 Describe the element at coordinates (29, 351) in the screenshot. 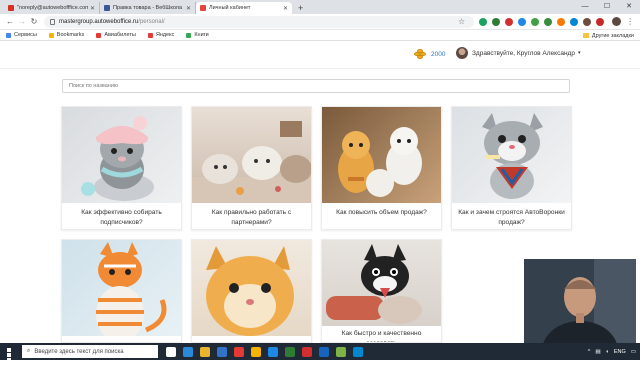

I see `search-icon: ⌕` at that location.